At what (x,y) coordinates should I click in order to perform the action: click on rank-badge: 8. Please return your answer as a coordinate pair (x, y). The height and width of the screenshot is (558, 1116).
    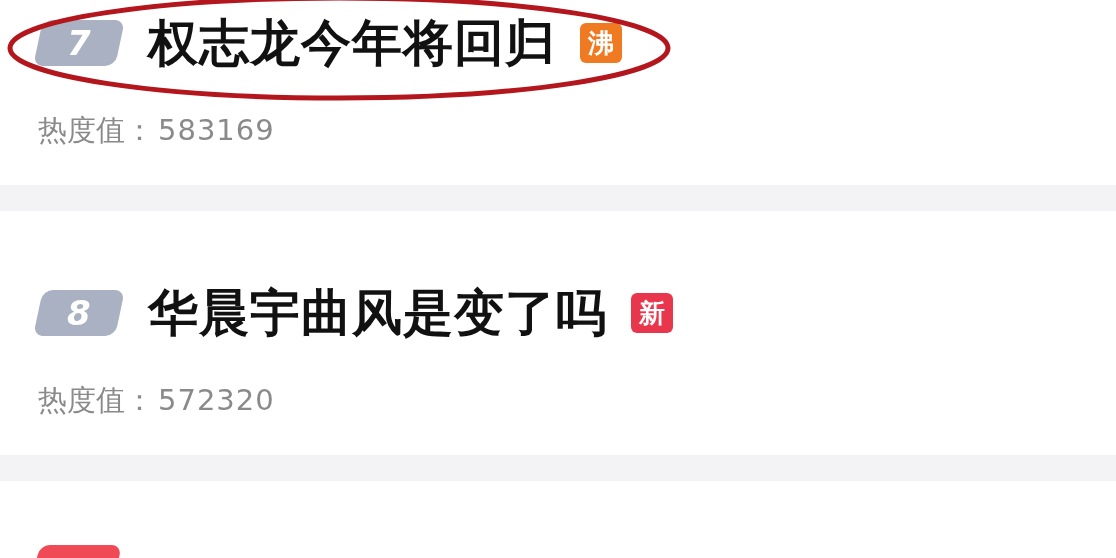
    Looking at the image, I should click on (79, 313).